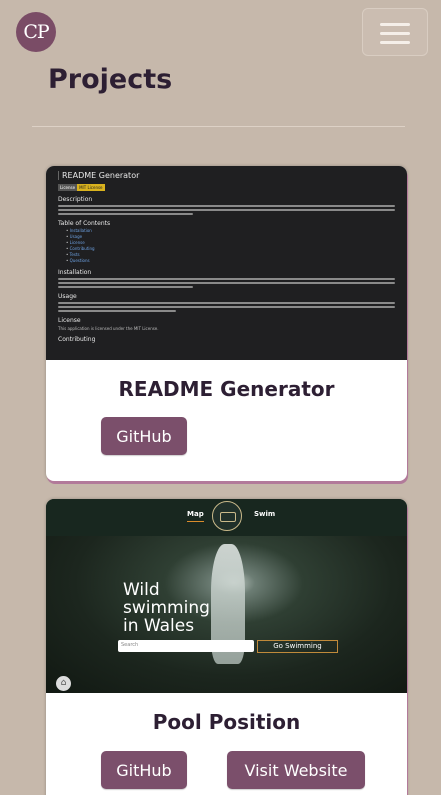 The image size is (441, 795). What do you see at coordinates (230, 261) in the screenshot?
I see `toc-item: Questions` at bounding box center [230, 261].